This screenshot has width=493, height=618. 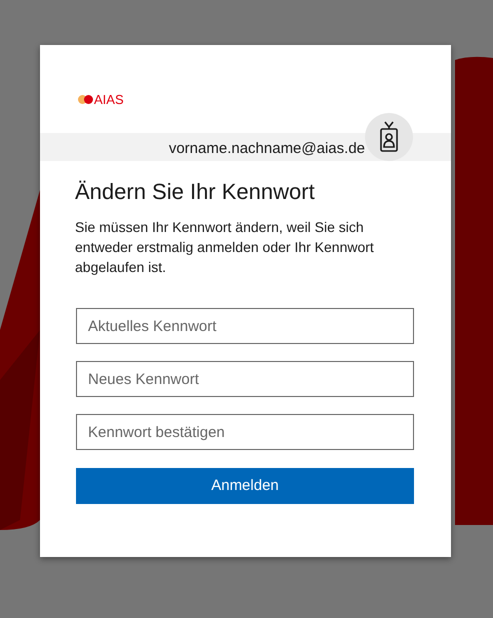 What do you see at coordinates (245, 379) in the screenshot?
I see `password-field: Neues Kennwort` at bounding box center [245, 379].